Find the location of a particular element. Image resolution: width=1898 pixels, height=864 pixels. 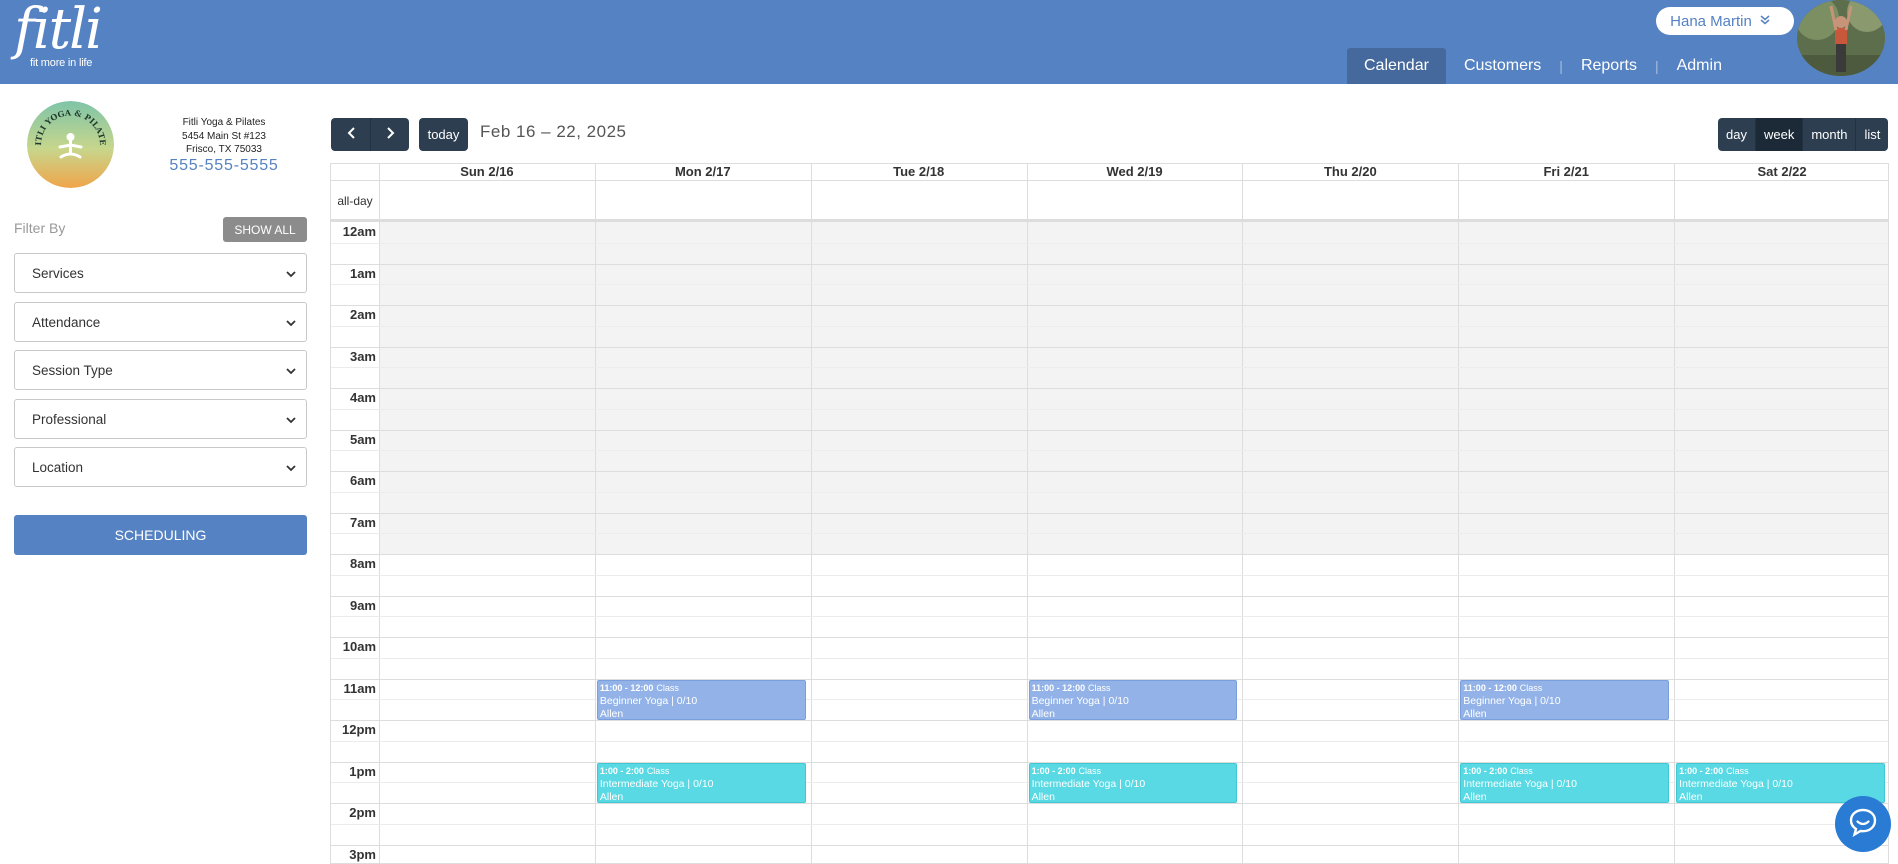

location-select: Location is located at coordinates (160, 467).